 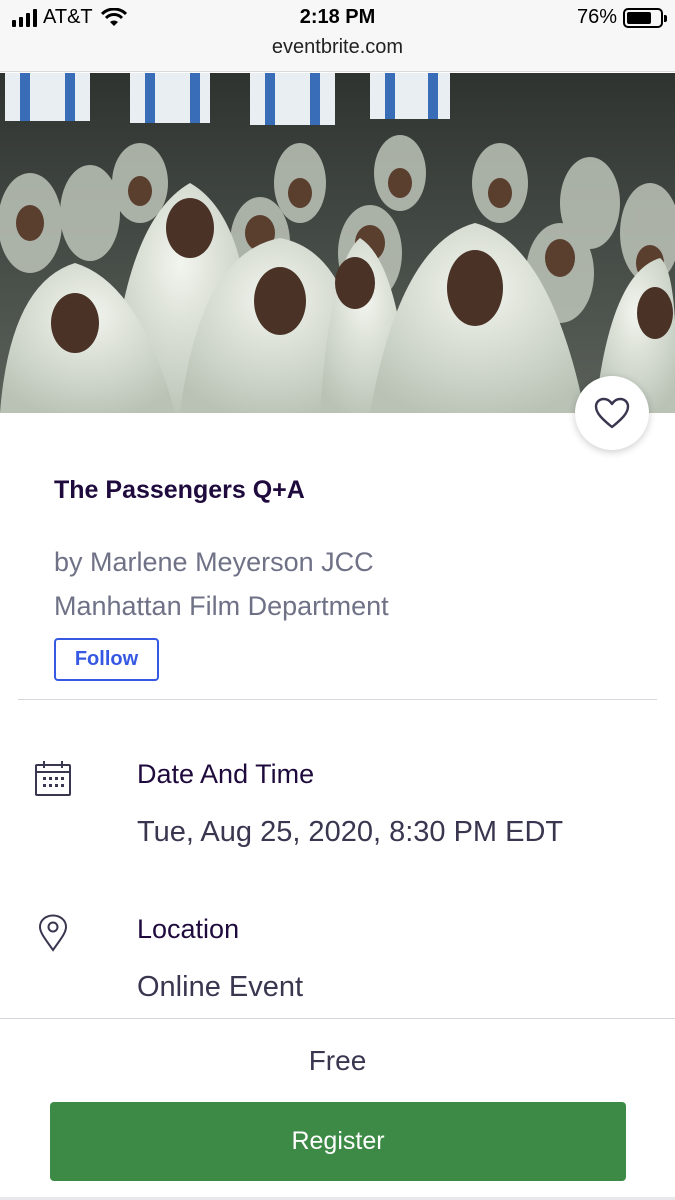 What do you see at coordinates (338, 1141) in the screenshot?
I see `register-button: Register` at bounding box center [338, 1141].